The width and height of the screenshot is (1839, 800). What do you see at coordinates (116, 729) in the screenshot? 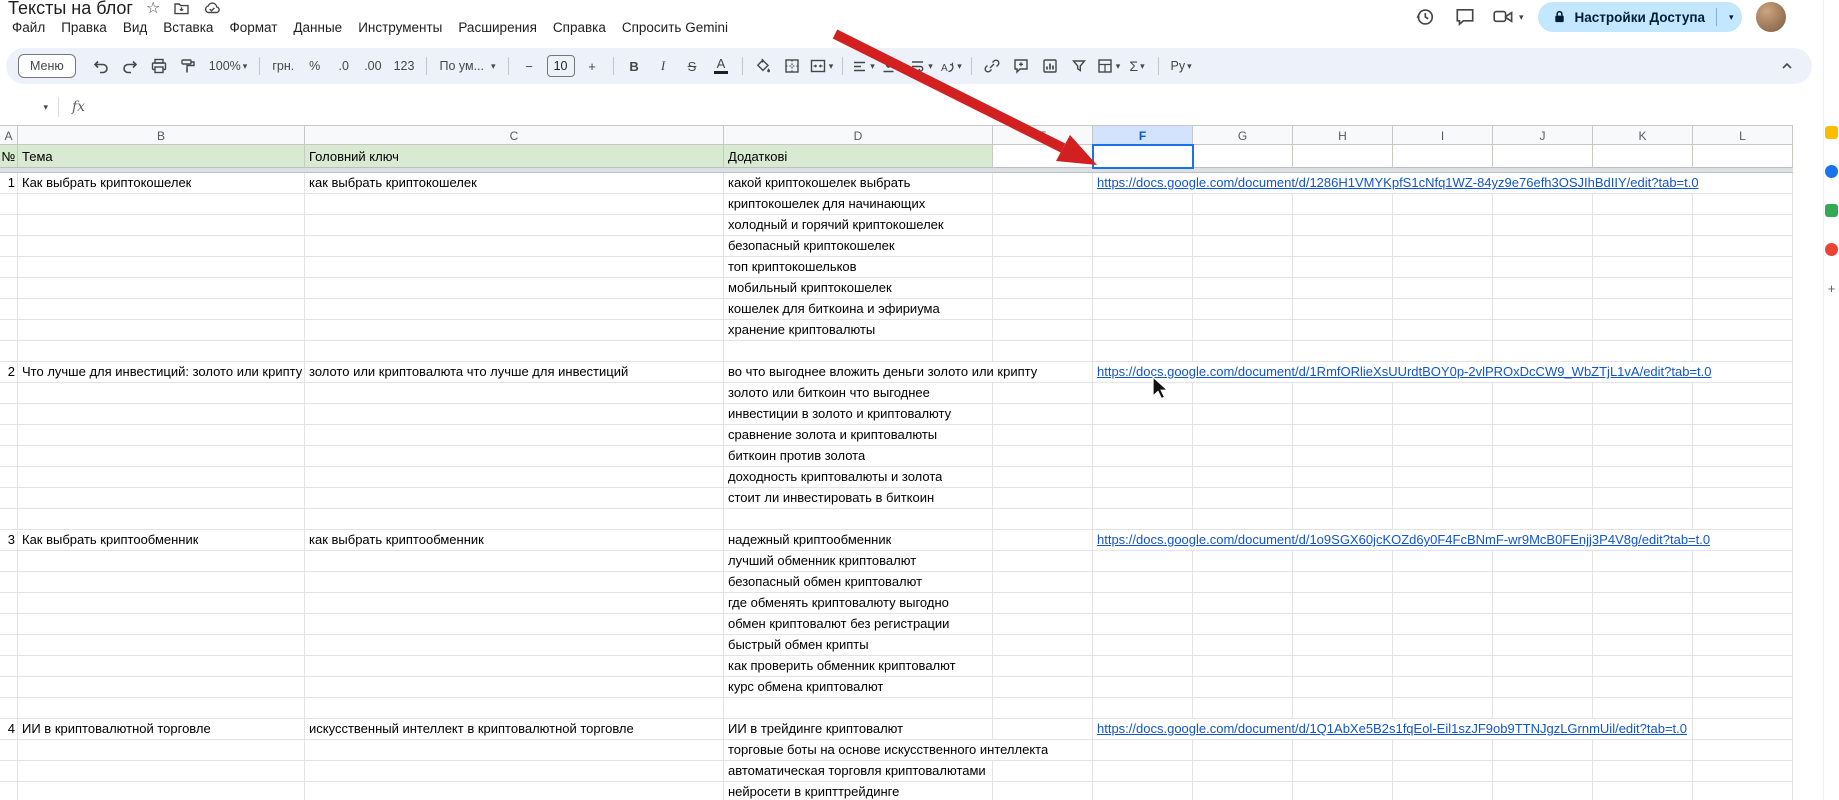
I see `cell-topic: ИИ в криптовалютной торговле` at bounding box center [116, 729].